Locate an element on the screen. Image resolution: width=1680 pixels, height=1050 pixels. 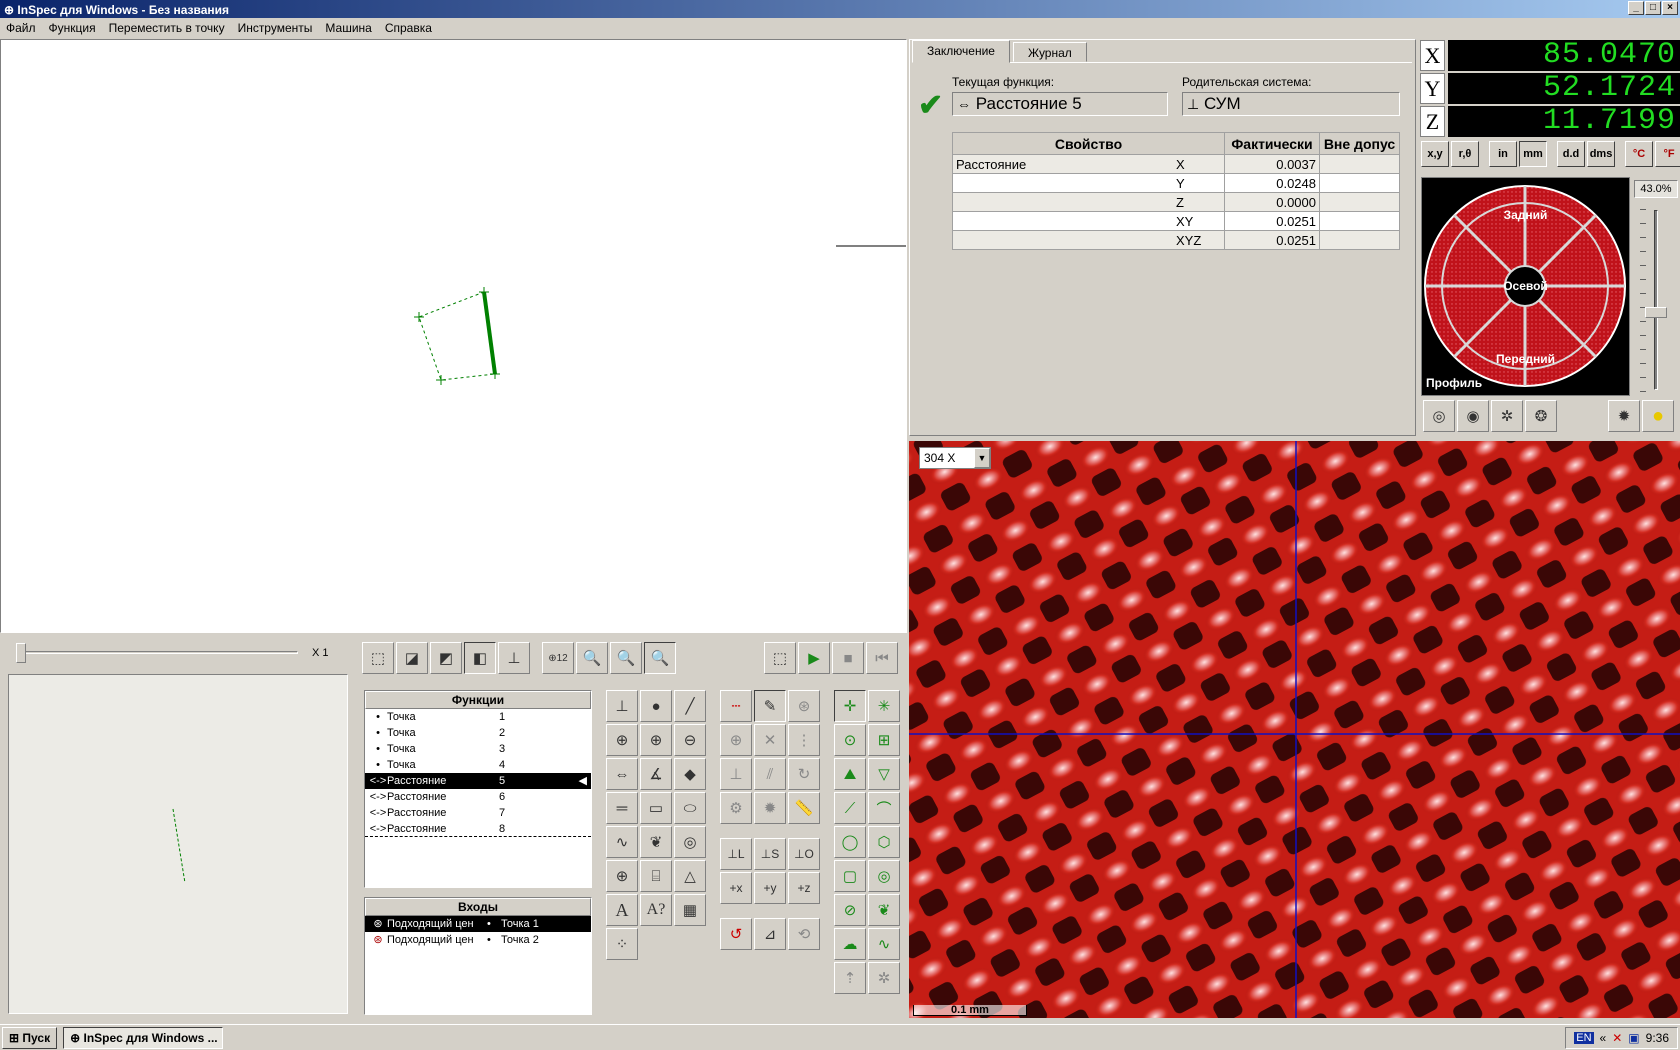
blob-icon: ❦ is located at coordinates (656, 842).